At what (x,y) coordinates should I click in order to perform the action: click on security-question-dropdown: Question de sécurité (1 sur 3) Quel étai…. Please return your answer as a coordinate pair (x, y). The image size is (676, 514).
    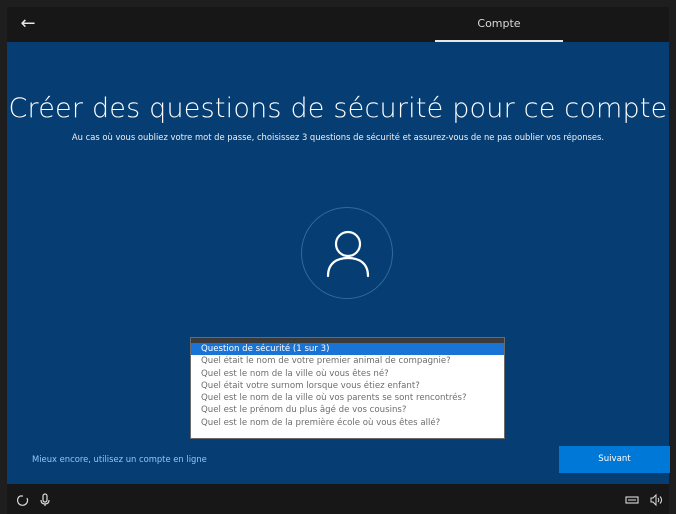
    Looking at the image, I should click on (347, 388).